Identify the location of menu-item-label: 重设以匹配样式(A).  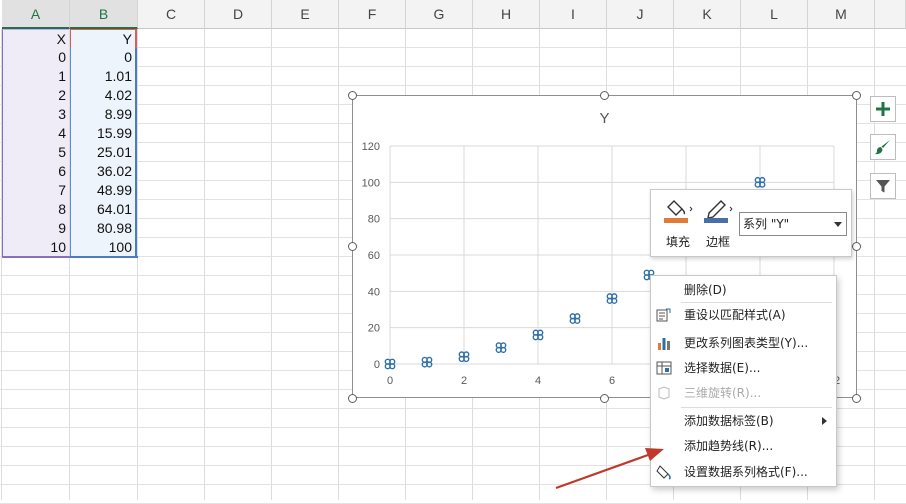
(735, 315).